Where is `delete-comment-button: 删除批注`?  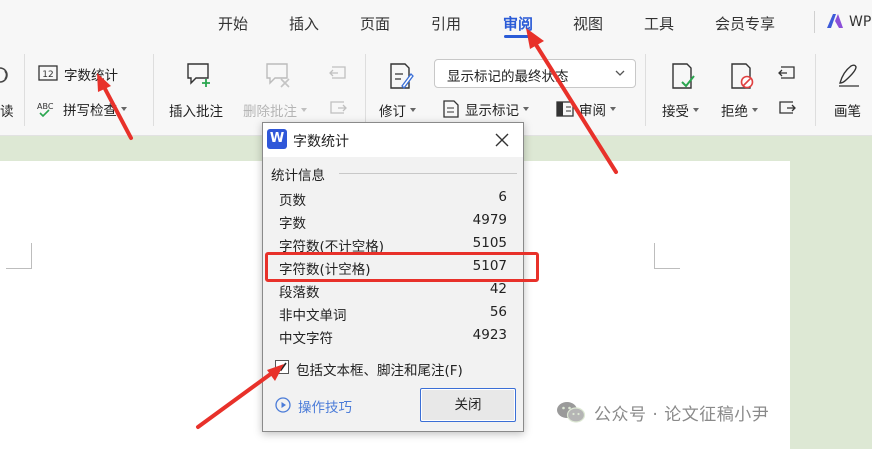 delete-comment-button: 删除批注 is located at coordinates (275, 110).